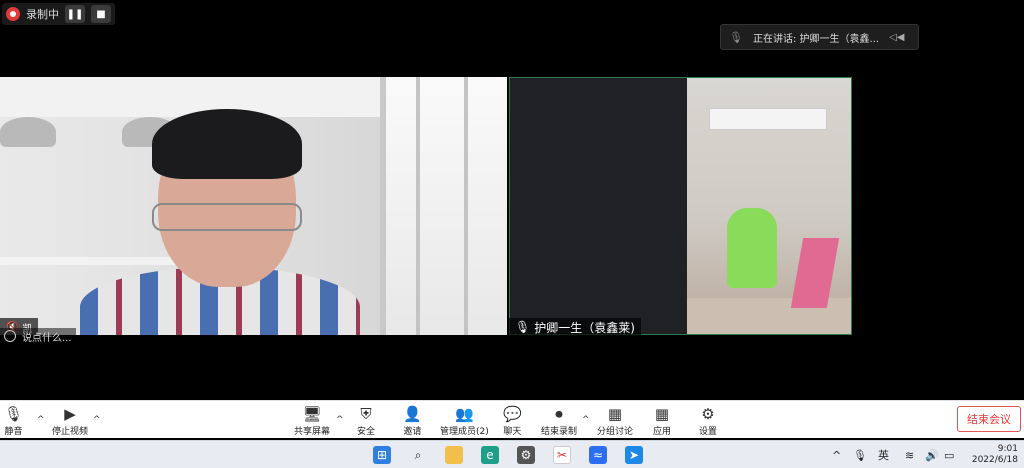 The height and width of the screenshot is (468, 1024). What do you see at coordinates (989, 419) in the screenshot?
I see `end-meeting-button: 结束会议` at bounding box center [989, 419].